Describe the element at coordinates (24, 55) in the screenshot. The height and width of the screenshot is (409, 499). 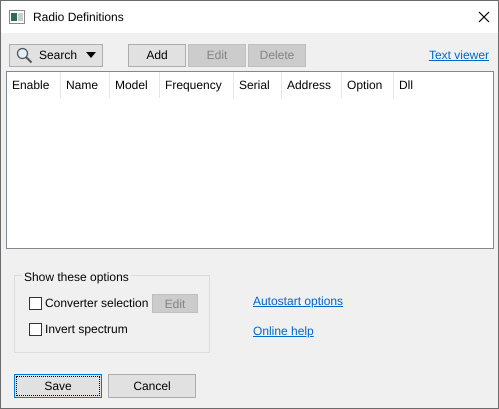
I see `search-icon` at that location.